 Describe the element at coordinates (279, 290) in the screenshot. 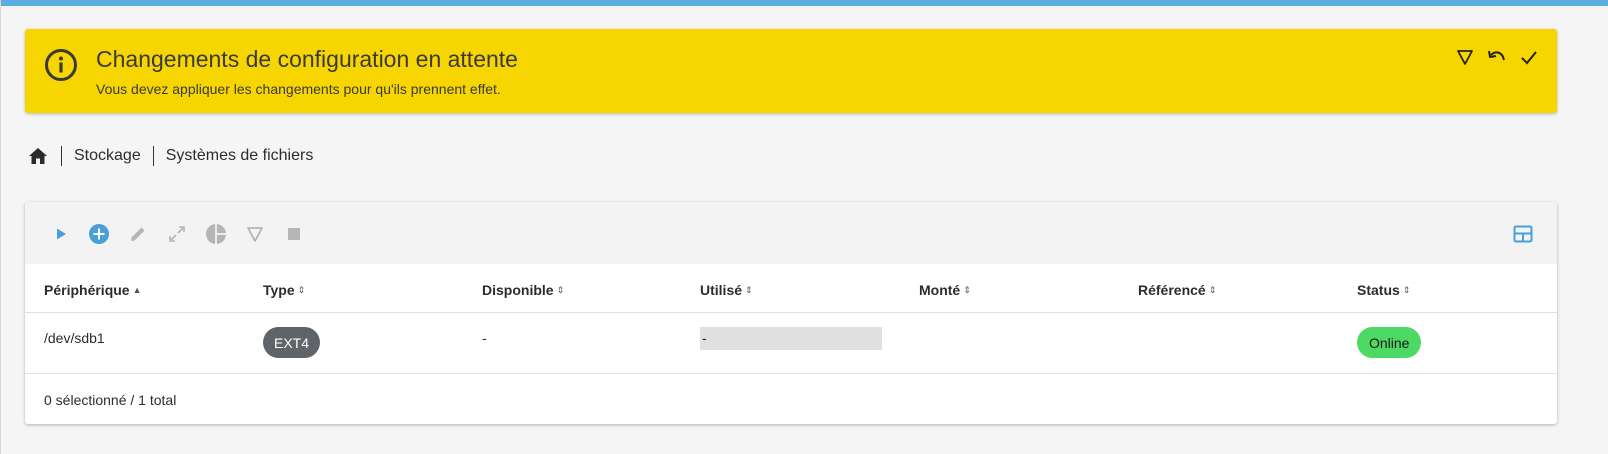

I see `col-label: Type` at that location.